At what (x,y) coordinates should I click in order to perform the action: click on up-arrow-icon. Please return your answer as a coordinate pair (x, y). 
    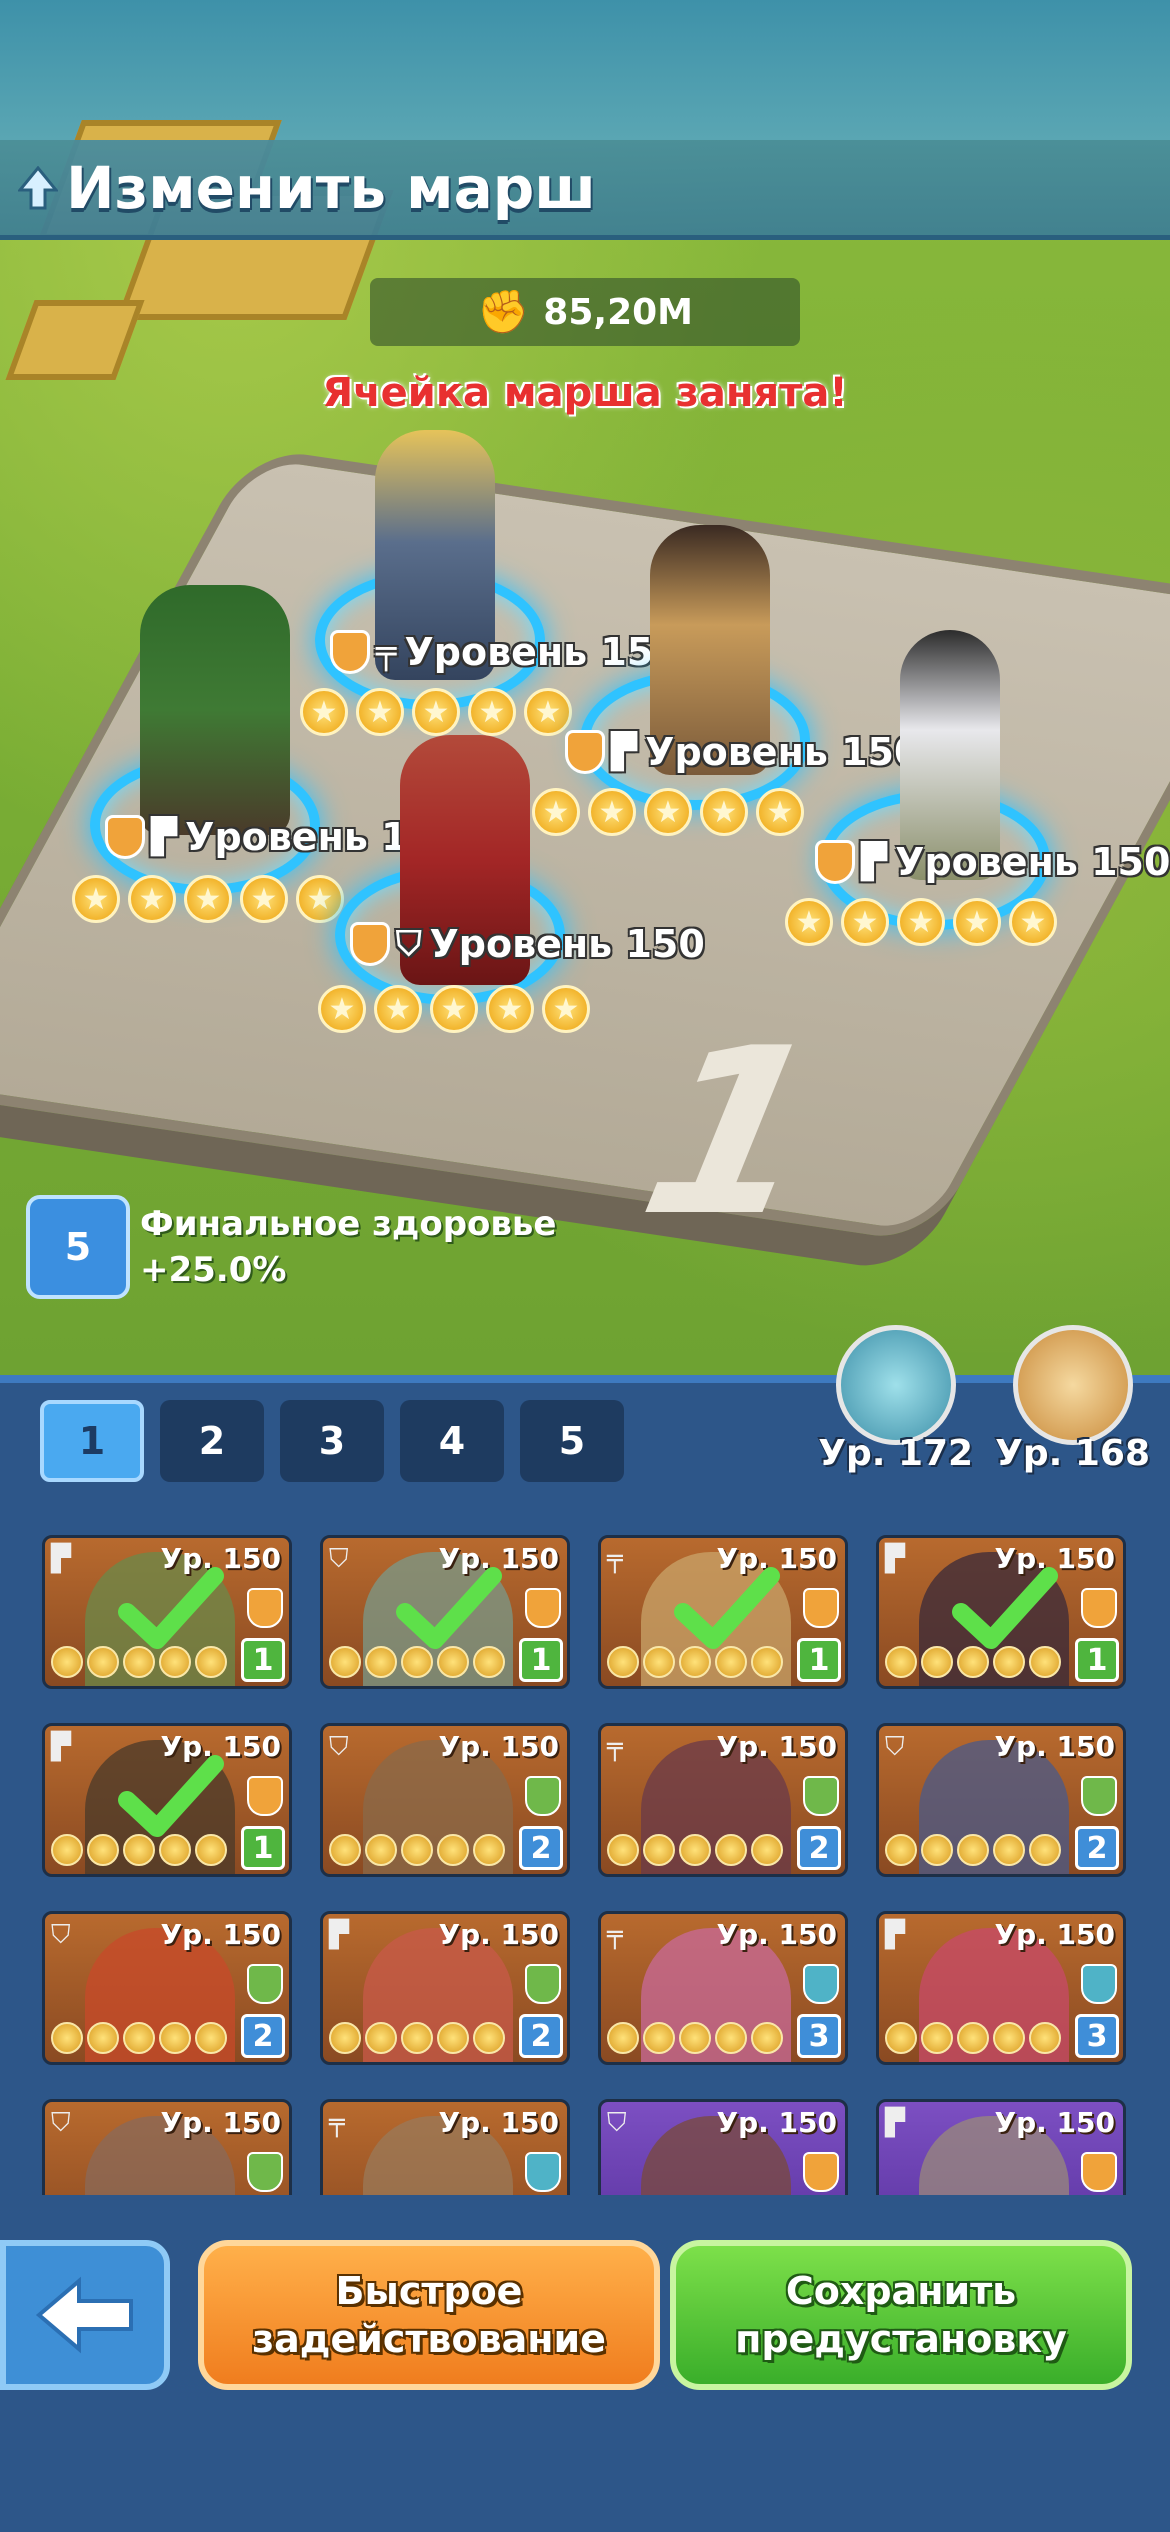
    Looking at the image, I should click on (38, 187).